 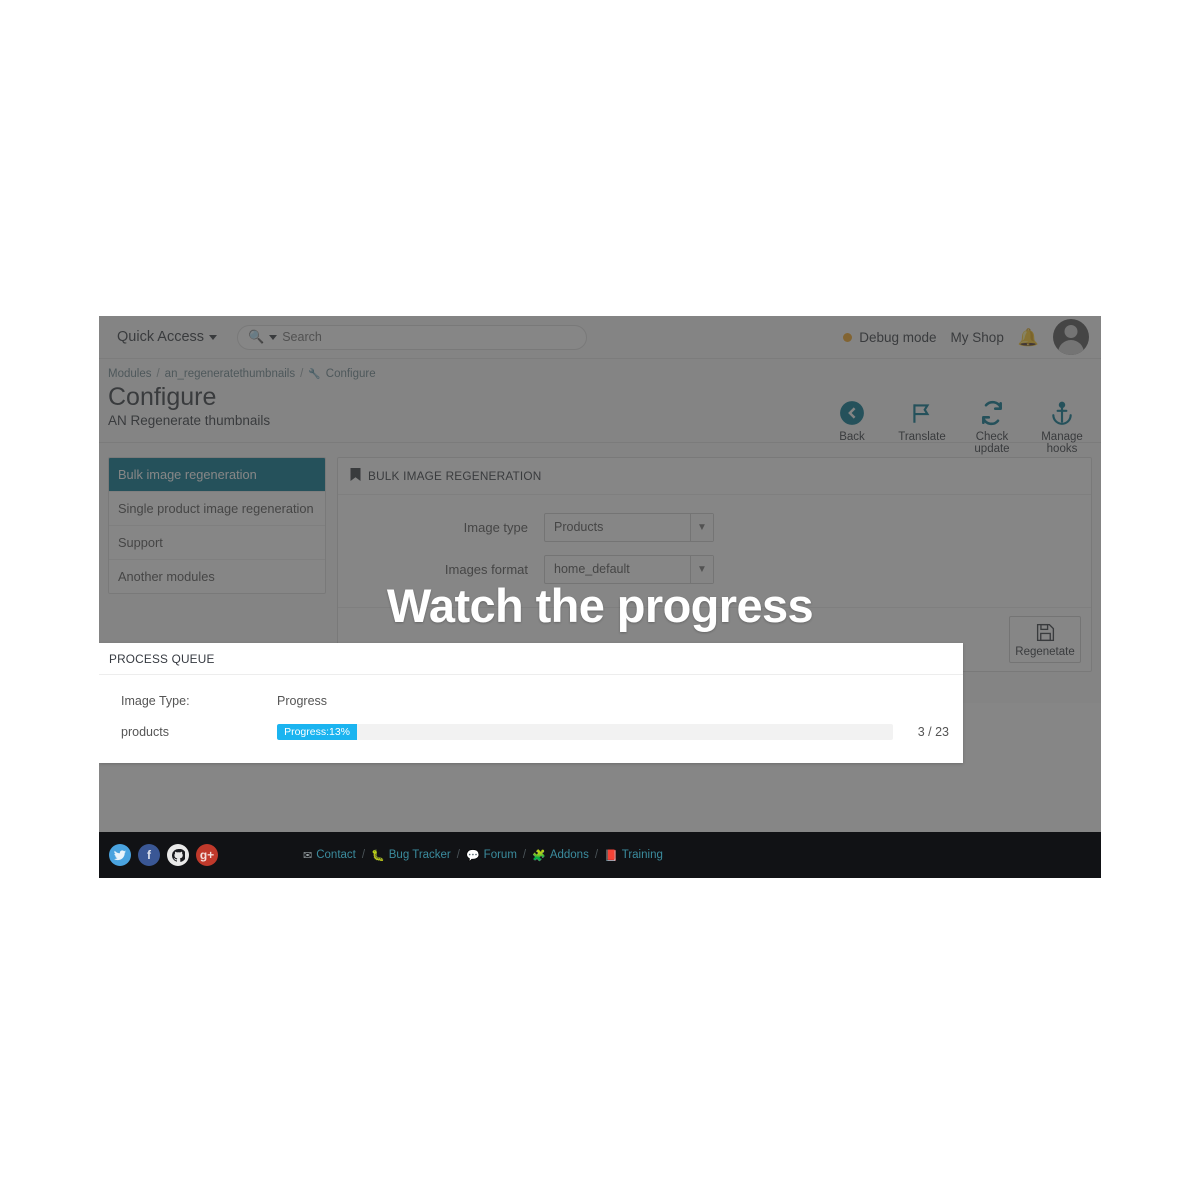 What do you see at coordinates (531, 659) in the screenshot?
I see `process-queue-title: PROCESS QUEUE` at bounding box center [531, 659].